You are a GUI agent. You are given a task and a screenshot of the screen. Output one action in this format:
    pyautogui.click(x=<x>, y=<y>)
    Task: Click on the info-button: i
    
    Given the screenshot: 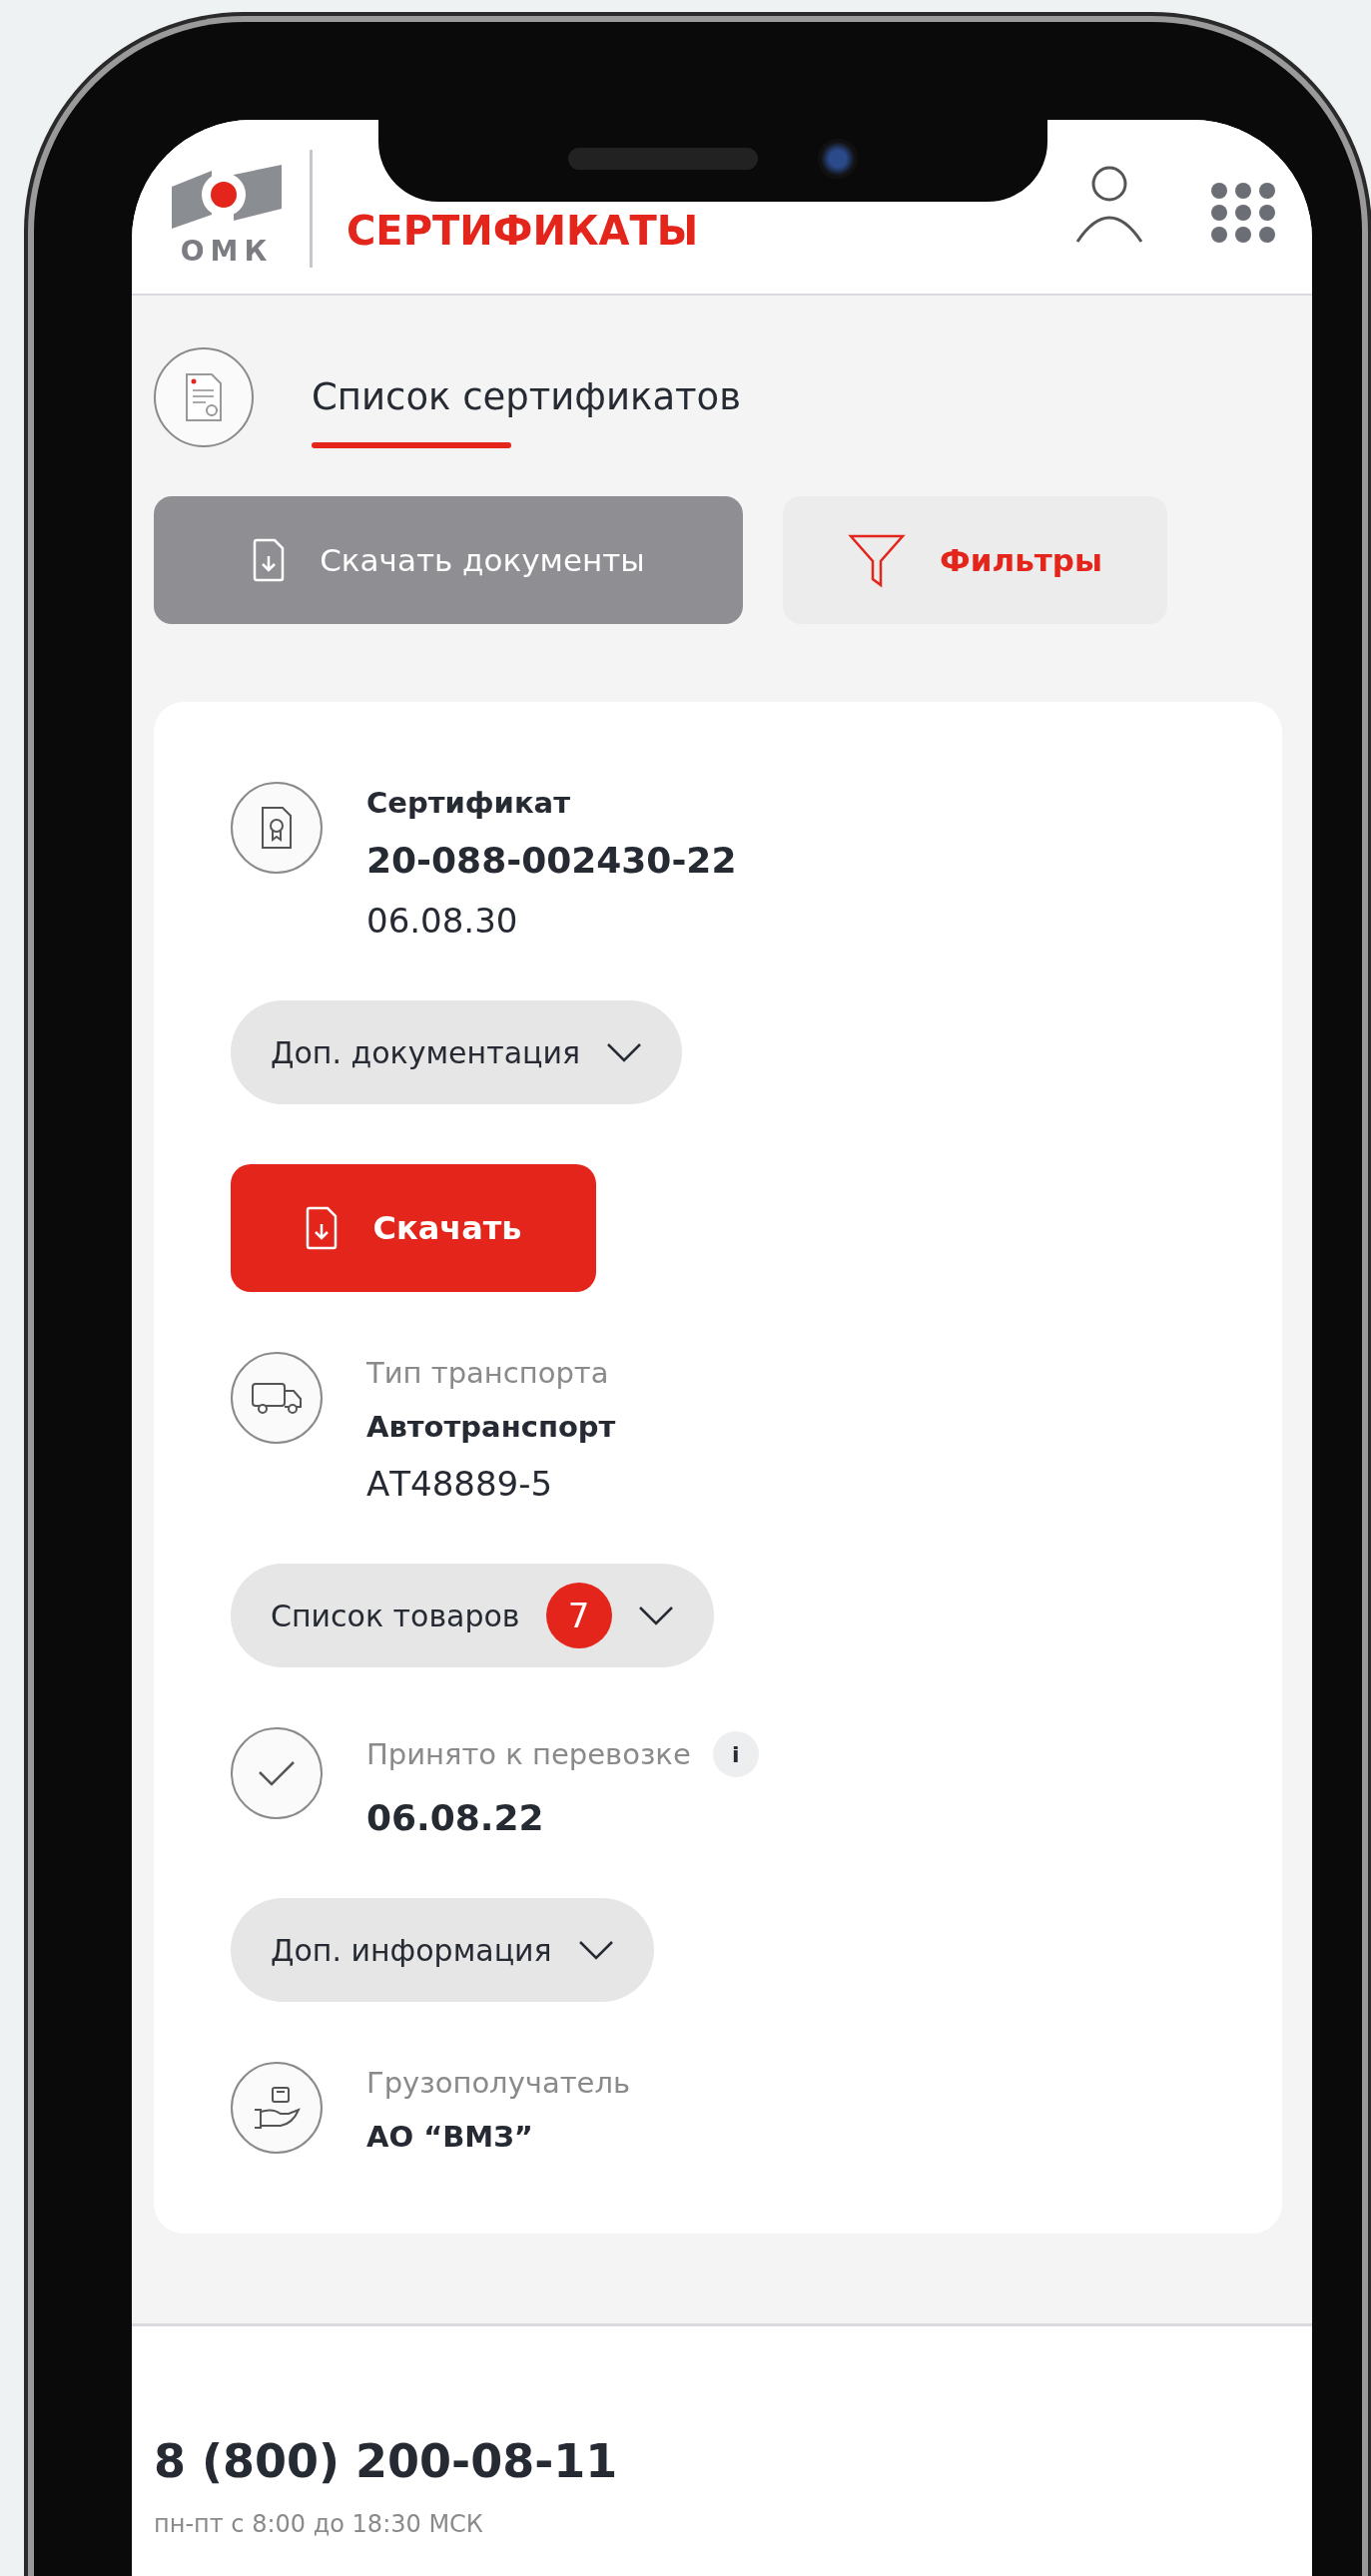 What is the action you would take?
    pyautogui.click(x=735, y=1754)
    